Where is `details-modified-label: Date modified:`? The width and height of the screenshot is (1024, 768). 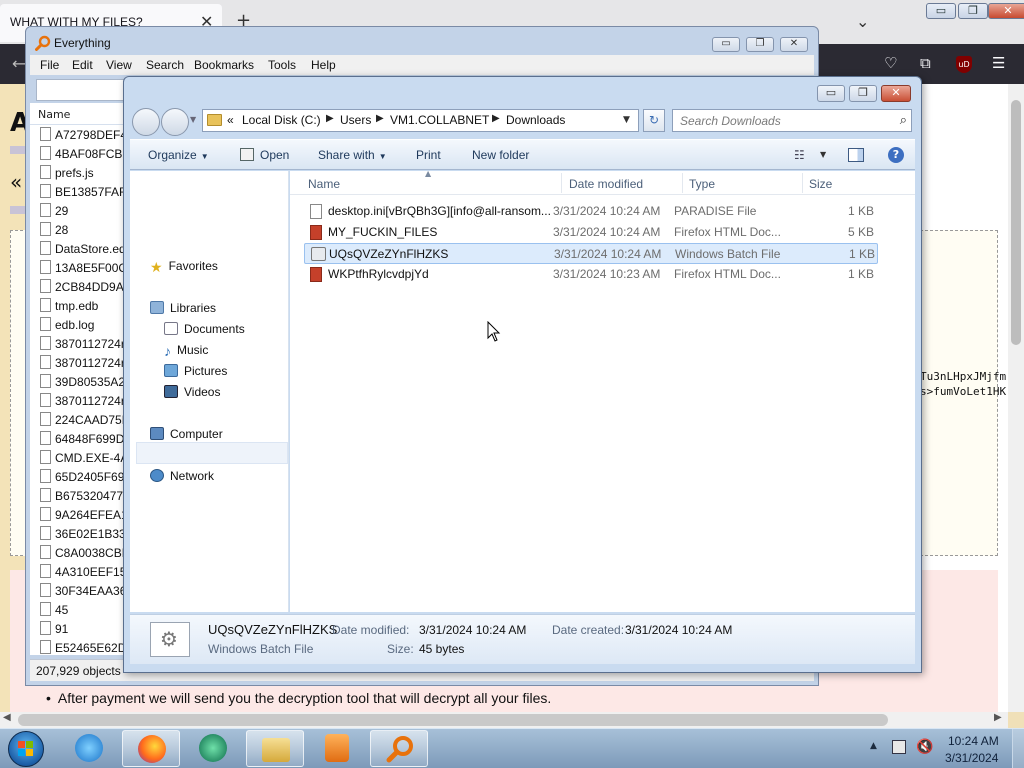
details-modified-label: Date modified: is located at coordinates (371, 630).